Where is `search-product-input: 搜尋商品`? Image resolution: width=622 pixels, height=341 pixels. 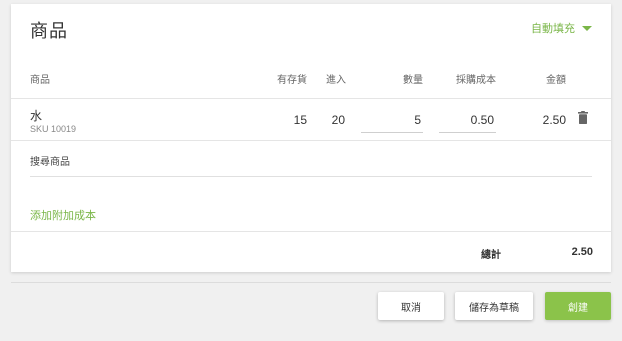
search-product-input: 搜尋商品 is located at coordinates (50, 160).